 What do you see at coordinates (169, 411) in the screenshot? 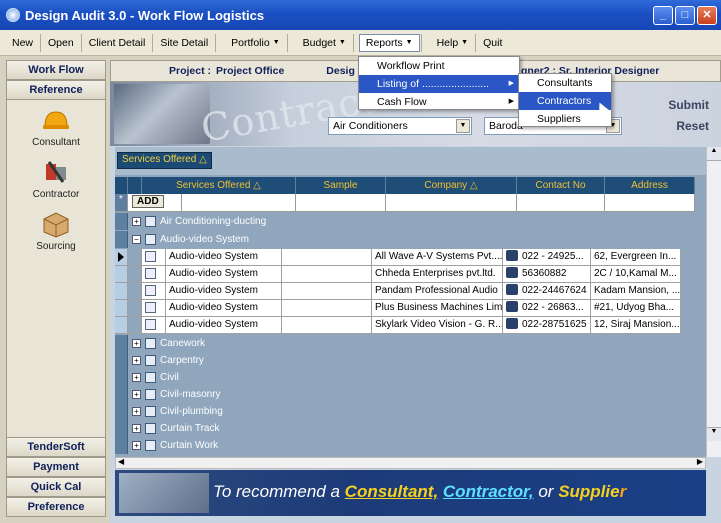
I see `group-row: + Civil-plumbing` at bounding box center [169, 411].